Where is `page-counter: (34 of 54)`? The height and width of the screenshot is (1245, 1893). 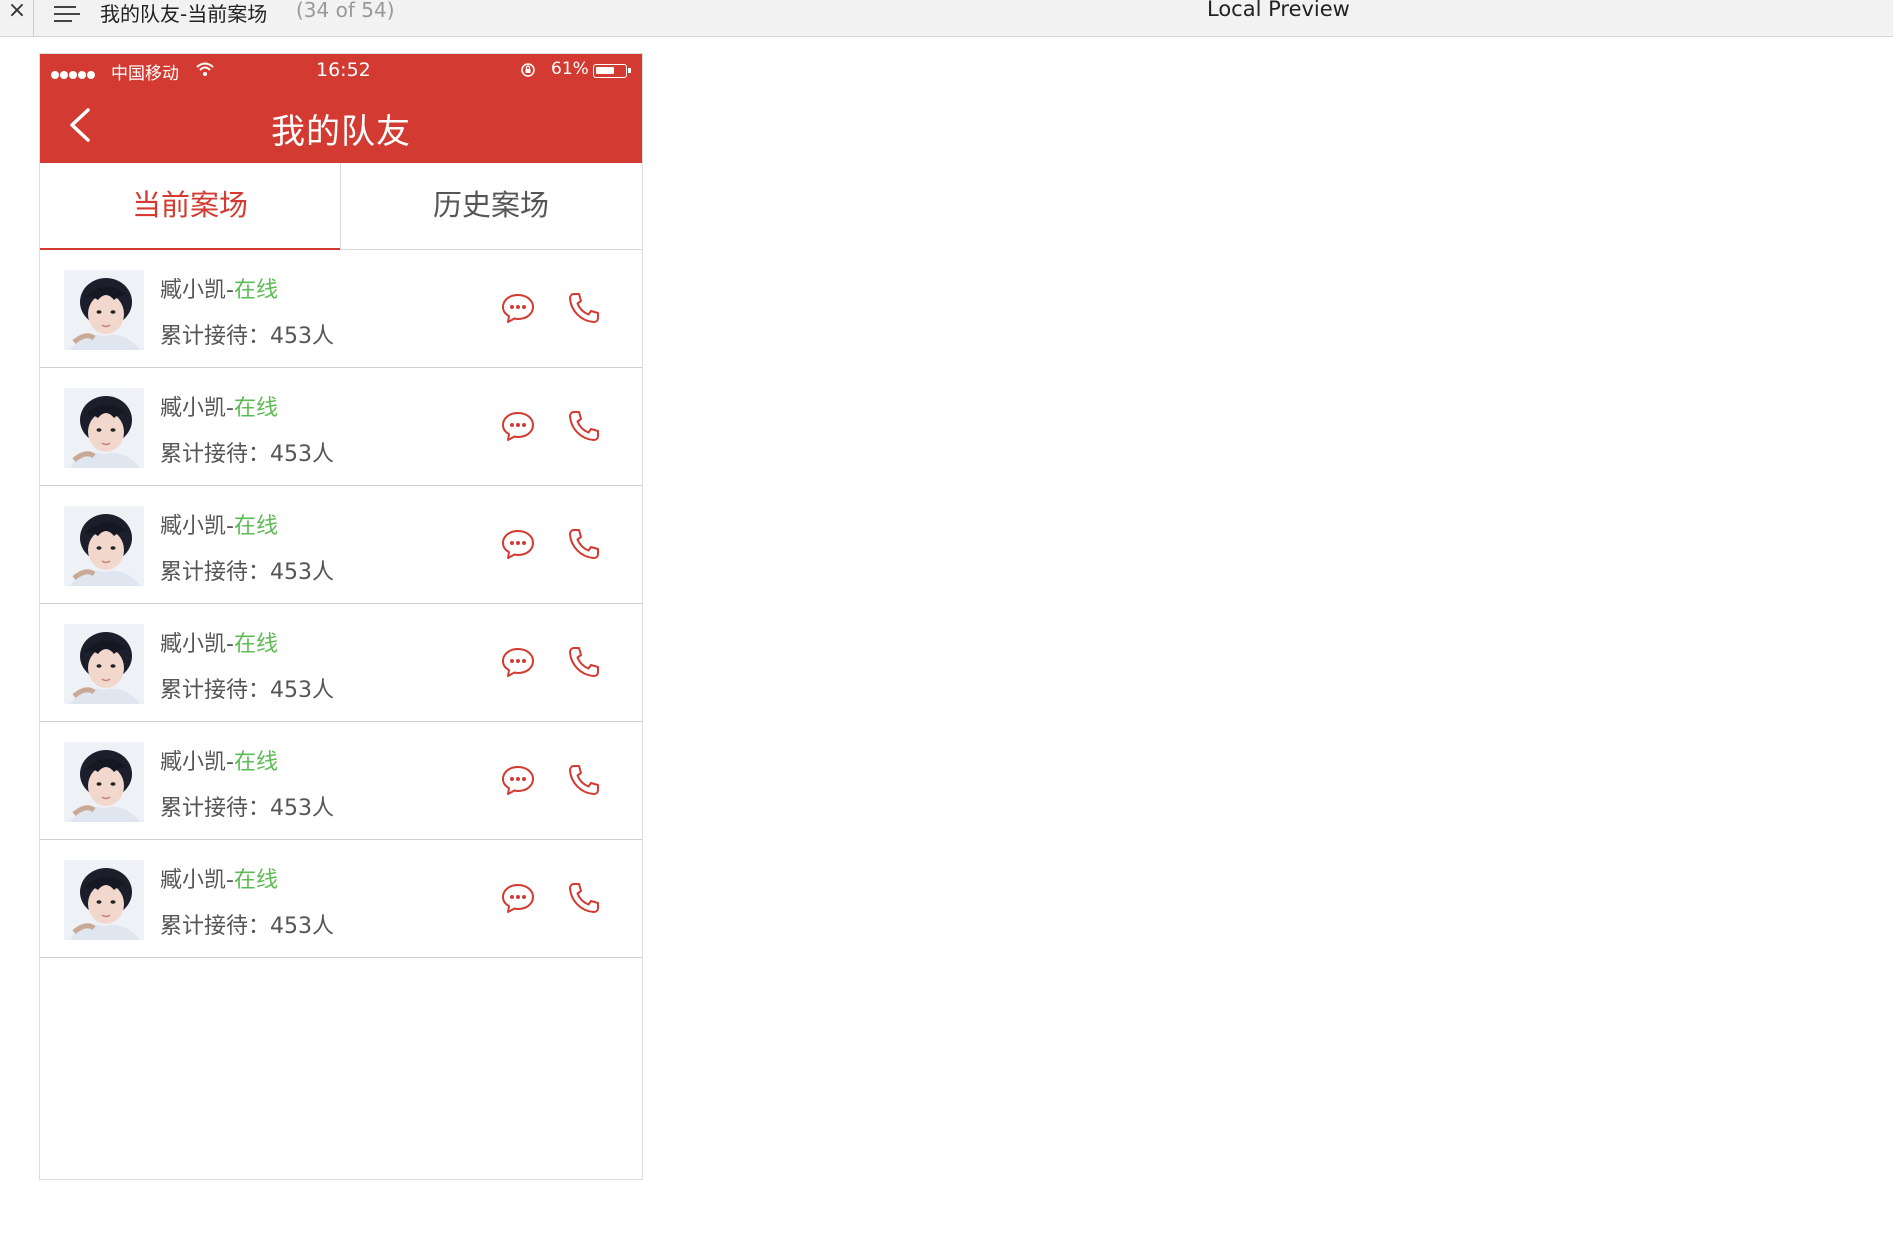 page-counter: (34 of 54) is located at coordinates (345, 11).